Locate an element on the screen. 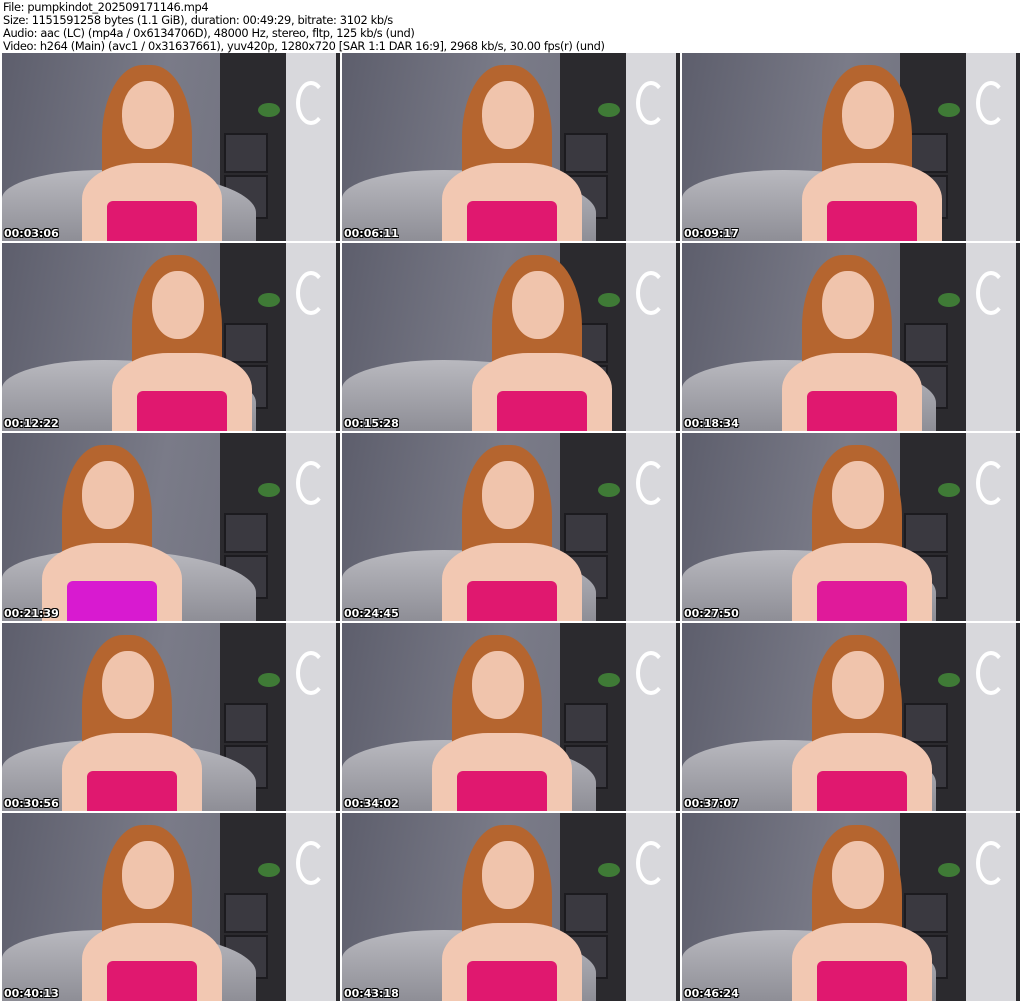  thumbnail: 00:27:50 is located at coordinates (851, 527).